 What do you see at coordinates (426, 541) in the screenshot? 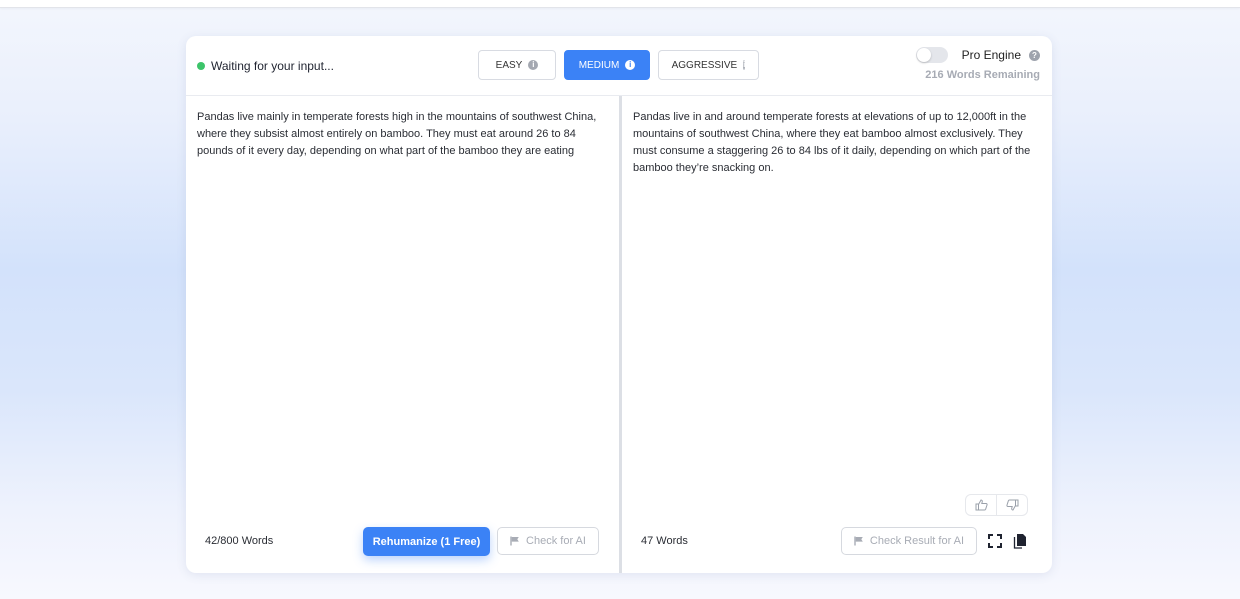
I see `rehumanize-button: Rehumanize (1 Free)` at bounding box center [426, 541].